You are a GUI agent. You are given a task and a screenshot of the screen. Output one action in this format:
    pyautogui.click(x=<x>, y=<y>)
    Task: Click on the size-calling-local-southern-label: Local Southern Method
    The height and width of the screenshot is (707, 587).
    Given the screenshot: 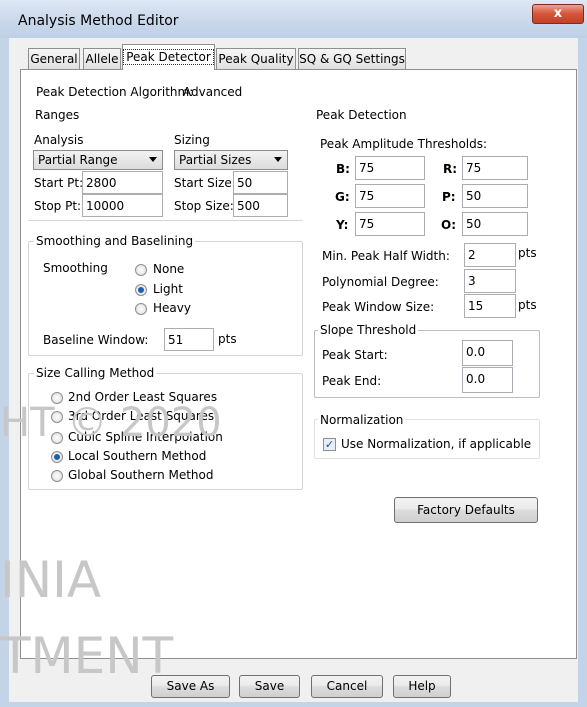 What is the action you would take?
    pyautogui.click(x=137, y=456)
    